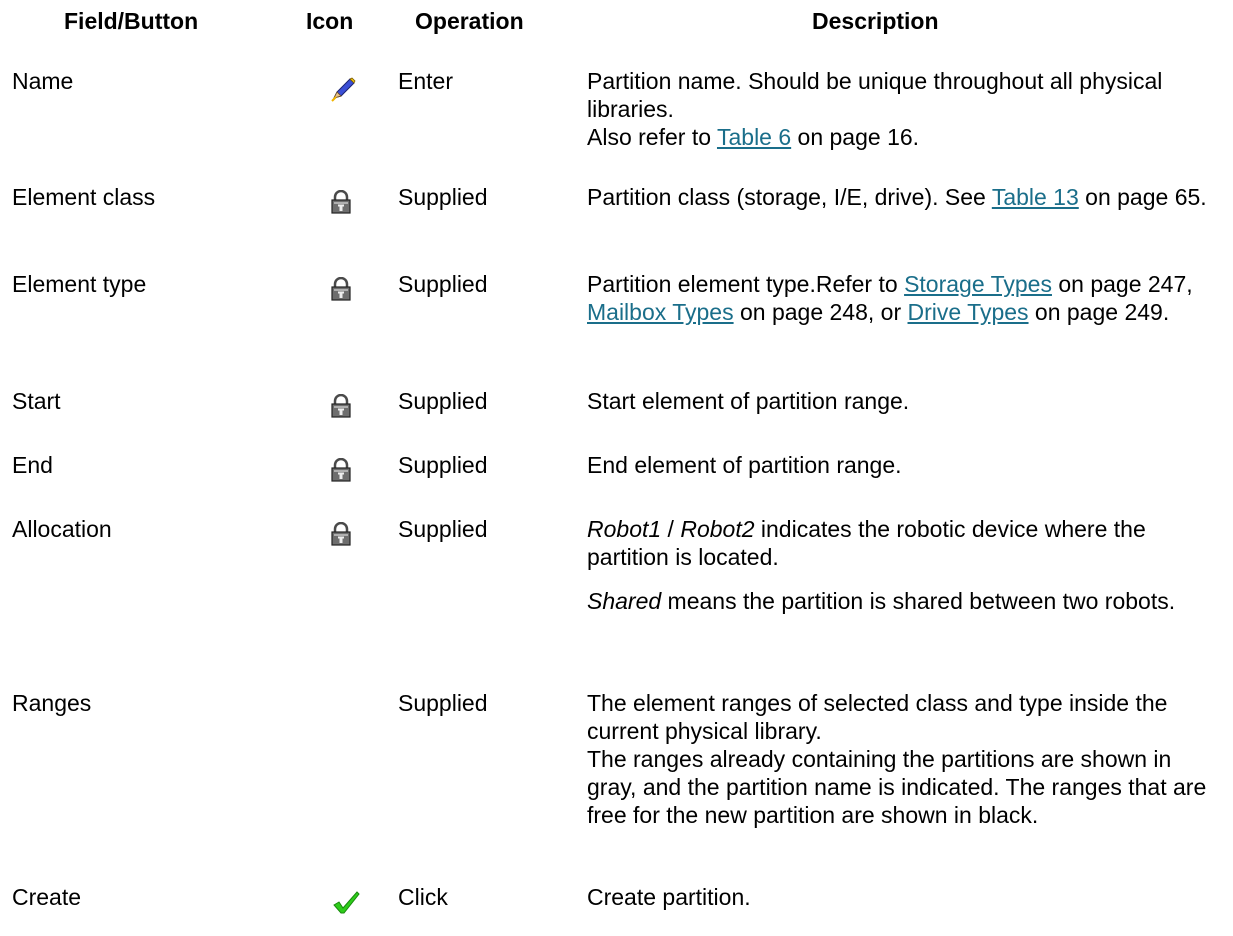 The height and width of the screenshot is (936, 1233). Describe the element at coordinates (52, 703) in the screenshot. I see `field-label: Ranges` at that location.